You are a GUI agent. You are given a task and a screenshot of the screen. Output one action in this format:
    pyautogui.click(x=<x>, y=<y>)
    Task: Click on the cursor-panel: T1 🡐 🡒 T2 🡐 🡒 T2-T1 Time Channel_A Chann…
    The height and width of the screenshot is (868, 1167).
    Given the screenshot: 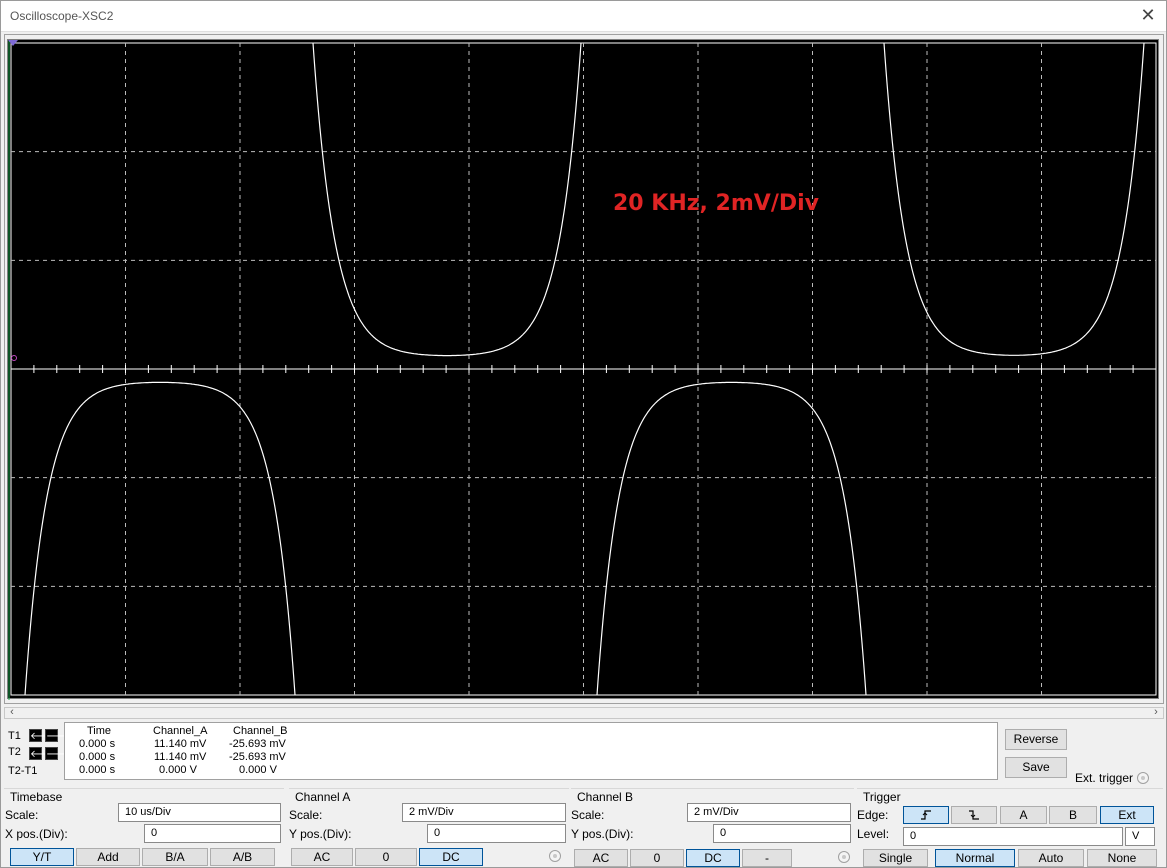 What is the action you would take?
    pyautogui.click(x=501, y=751)
    